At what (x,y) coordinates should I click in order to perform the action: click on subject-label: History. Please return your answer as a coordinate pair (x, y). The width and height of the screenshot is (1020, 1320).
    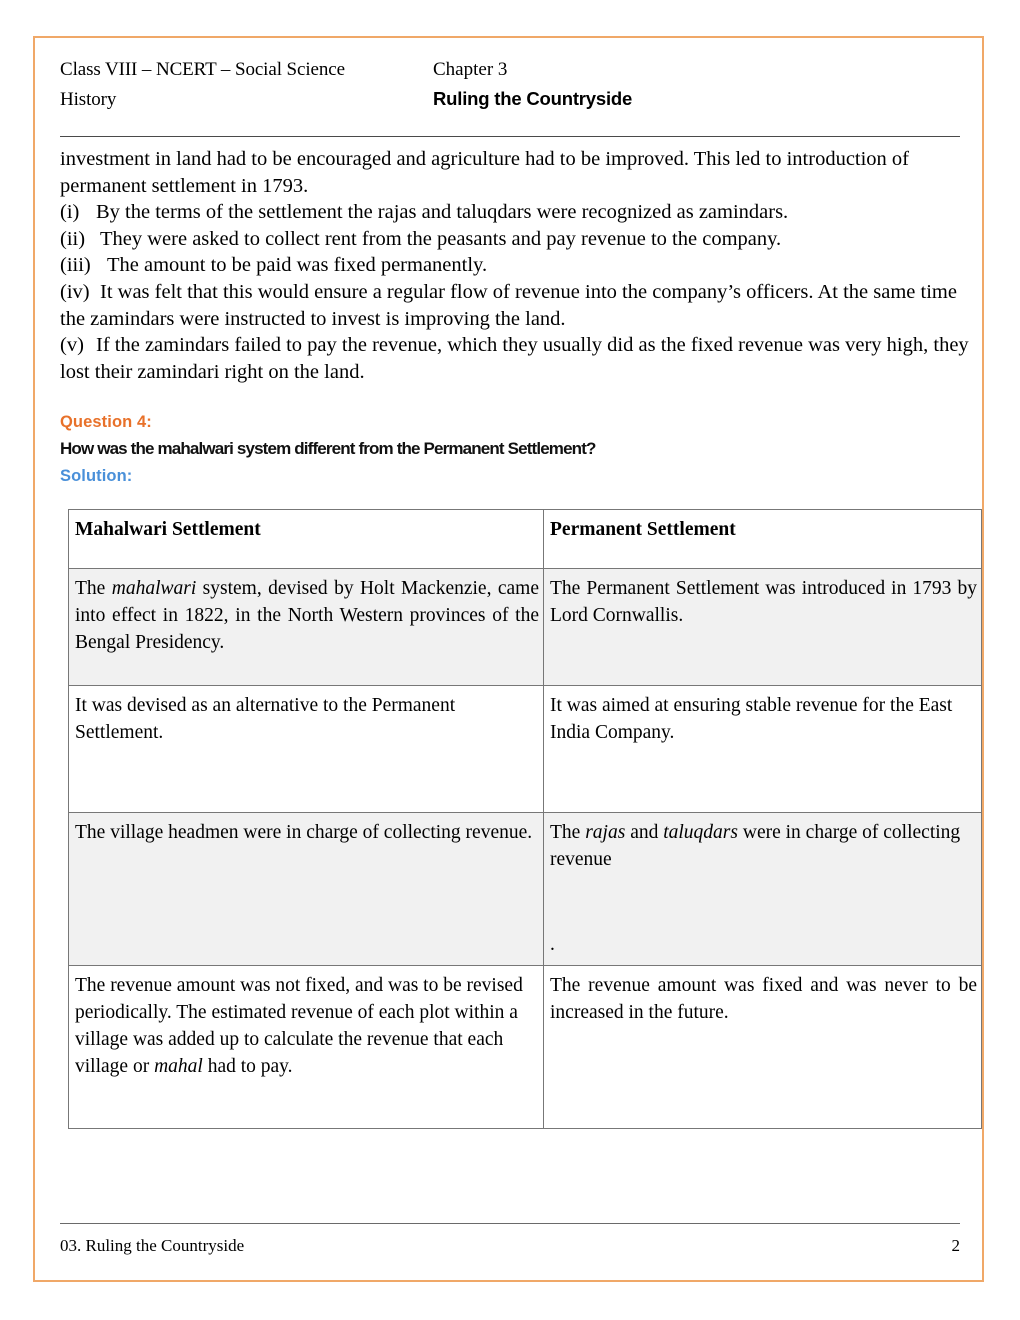
    Looking at the image, I should click on (88, 99).